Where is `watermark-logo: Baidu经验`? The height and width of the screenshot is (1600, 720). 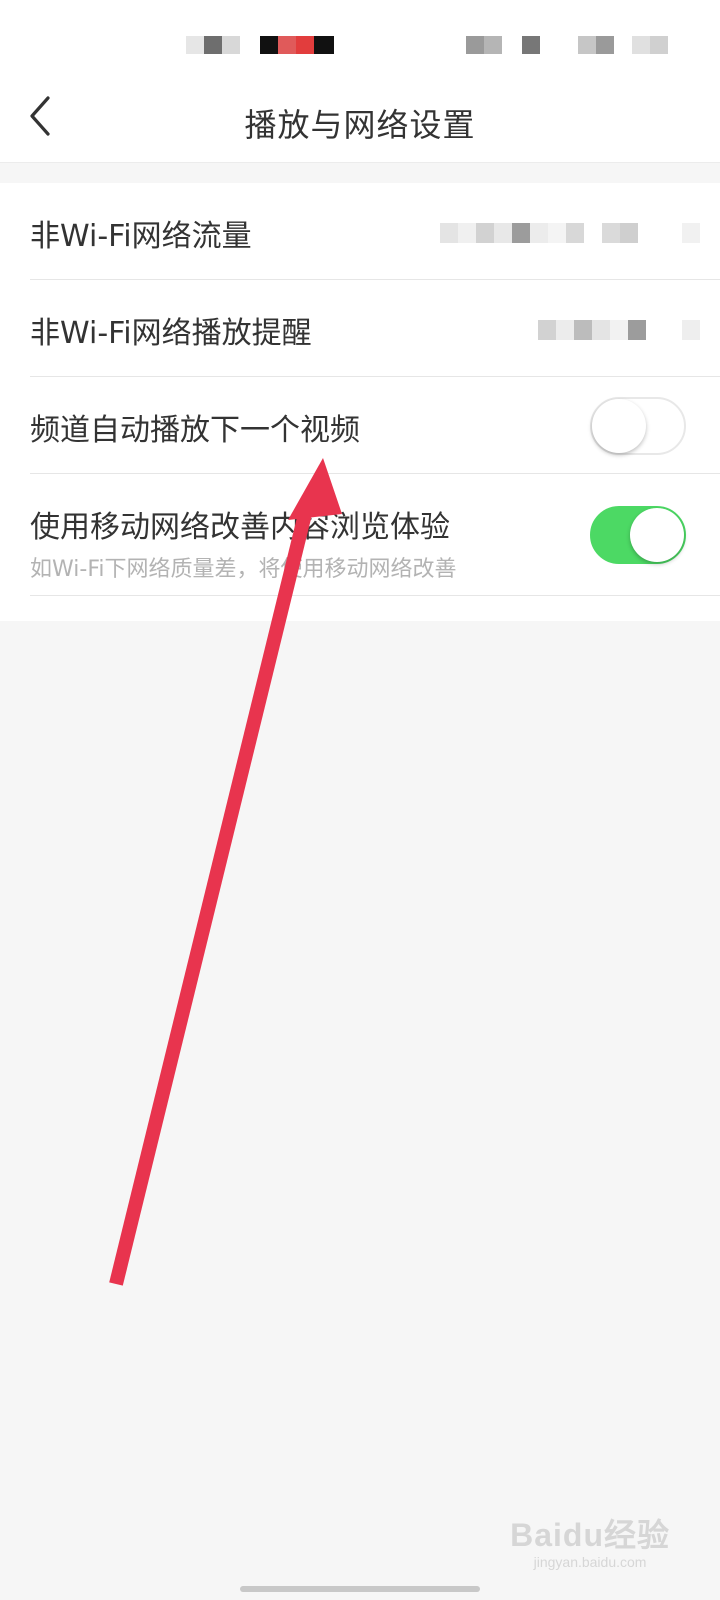 watermark-logo: Baidu经验 is located at coordinates (590, 1535).